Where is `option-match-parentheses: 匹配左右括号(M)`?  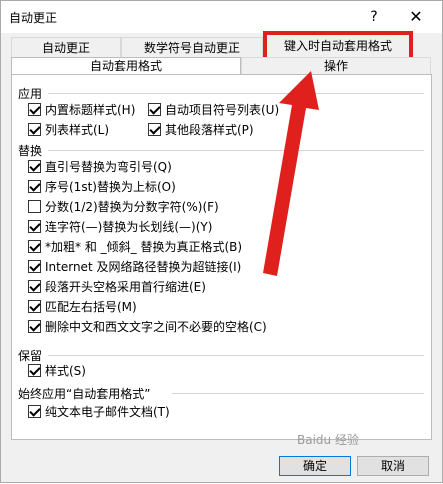
option-match-parentheses: 匹配左右括号(M) is located at coordinates (82, 306).